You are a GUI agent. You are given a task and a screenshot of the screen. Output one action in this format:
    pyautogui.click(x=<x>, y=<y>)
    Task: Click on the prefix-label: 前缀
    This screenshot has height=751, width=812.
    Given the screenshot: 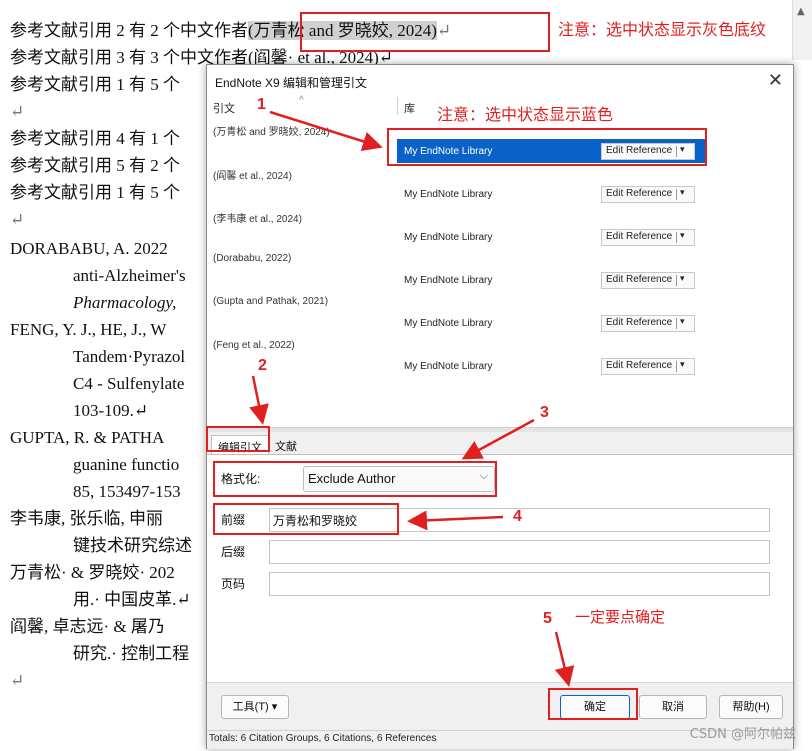 What is the action you would take?
    pyautogui.click(x=233, y=520)
    